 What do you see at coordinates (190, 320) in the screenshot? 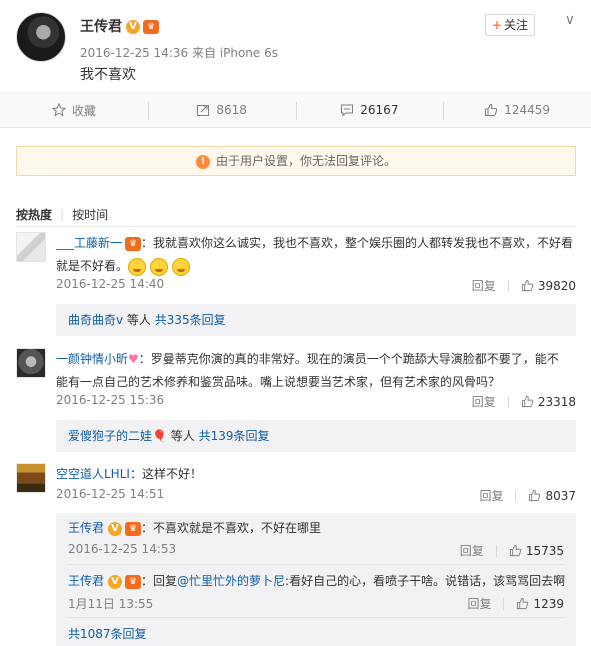
I see `sub-reply-count: 共335条回复` at bounding box center [190, 320].